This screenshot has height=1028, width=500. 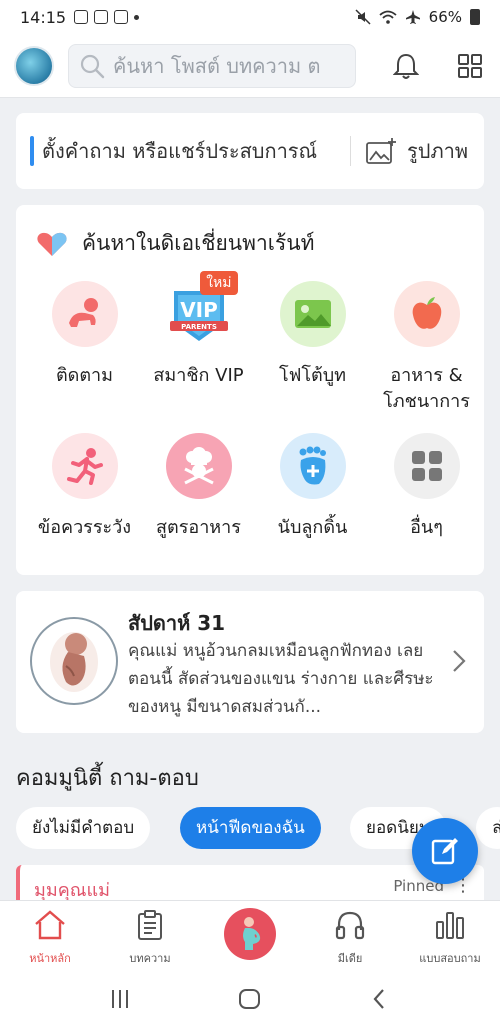 I want to click on explore-item-kick-count: นับลูกดิ้น, so click(x=312, y=487).